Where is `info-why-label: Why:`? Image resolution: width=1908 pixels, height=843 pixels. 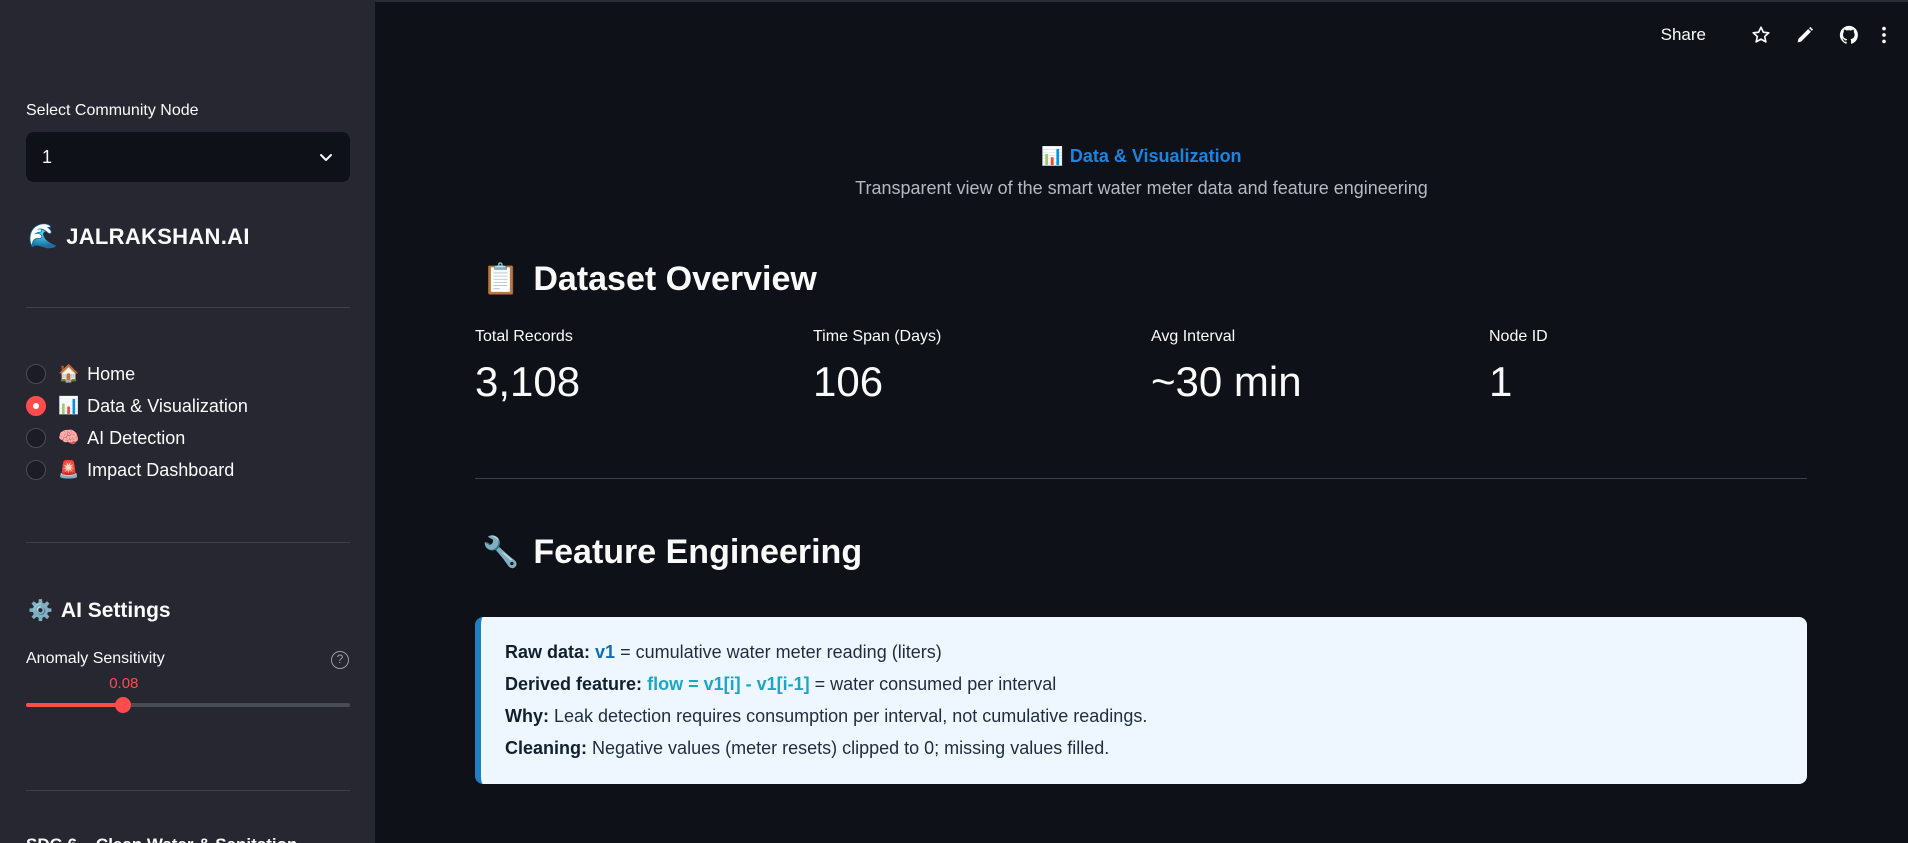
info-why-label: Why: is located at coordinates (527, 716).